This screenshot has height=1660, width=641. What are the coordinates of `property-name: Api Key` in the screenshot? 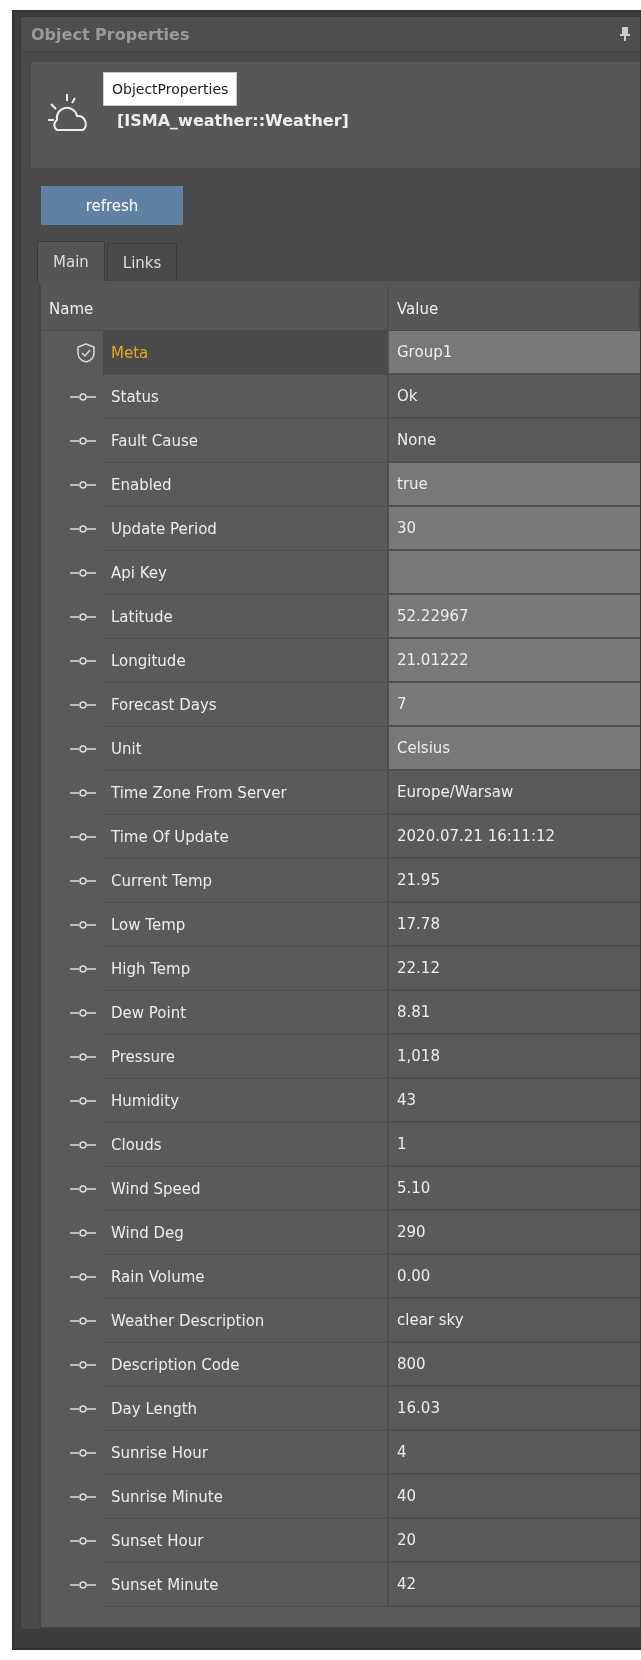 It's located at (246, 573).